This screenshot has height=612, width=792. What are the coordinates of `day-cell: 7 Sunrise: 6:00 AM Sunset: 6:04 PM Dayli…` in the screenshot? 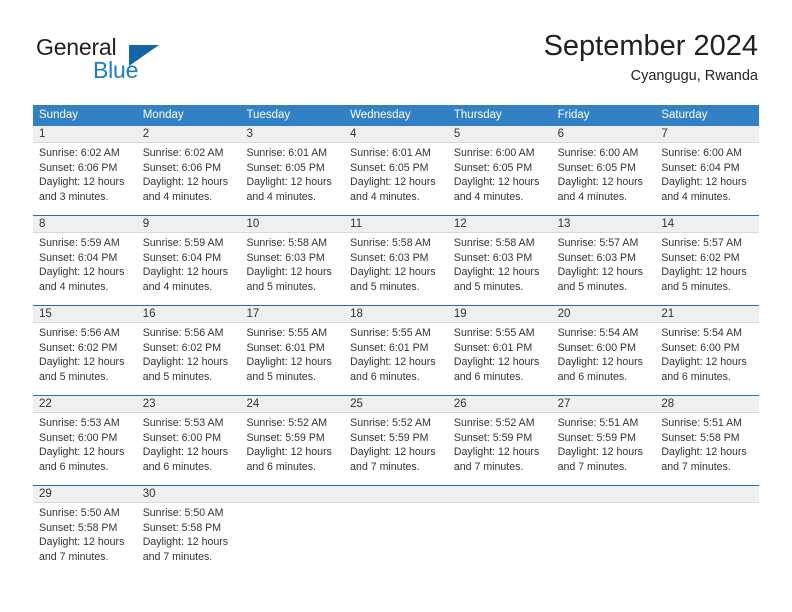 It's located at (707, 170).